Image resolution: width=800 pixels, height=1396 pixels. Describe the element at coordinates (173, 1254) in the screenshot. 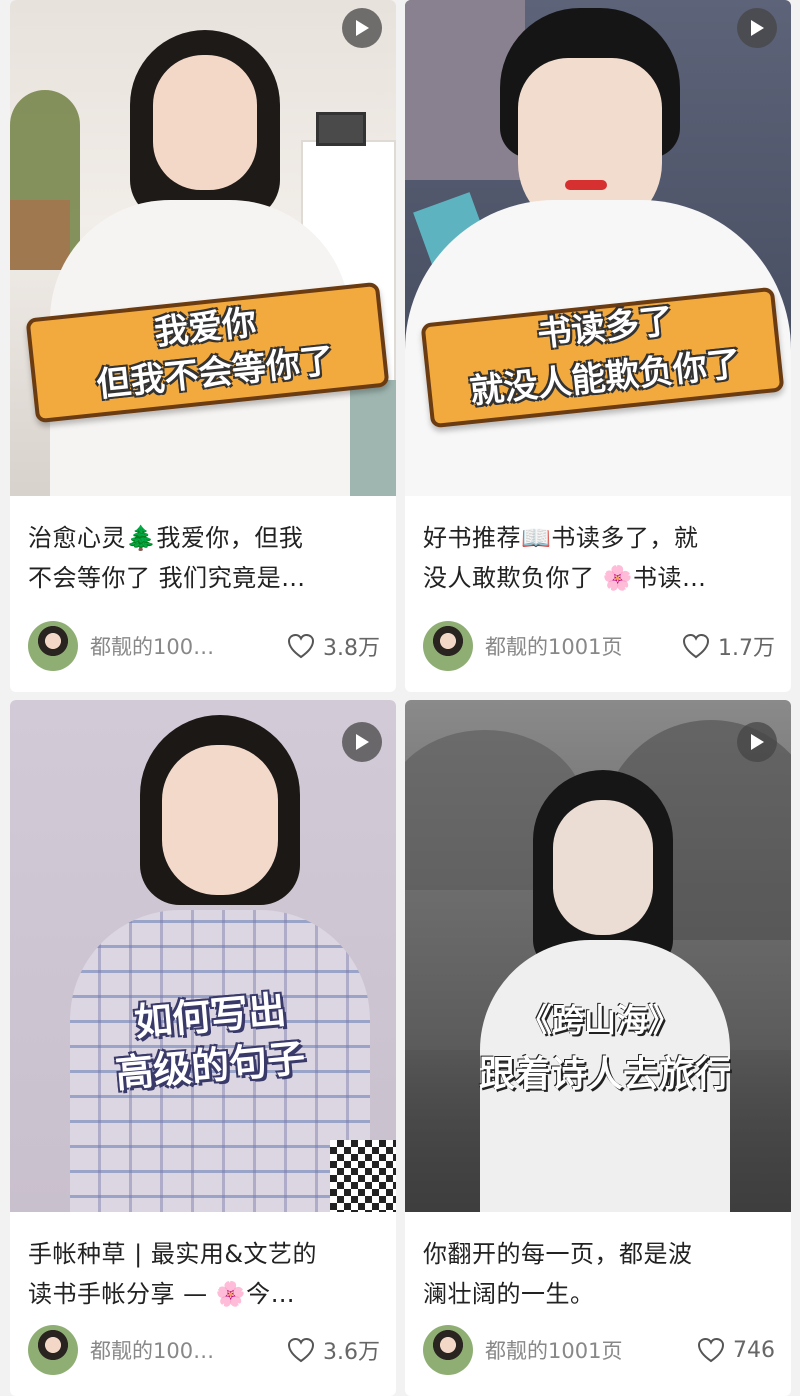

I see `video-title-line1: 手帐种草 | 最实用&文艺的` at that location.